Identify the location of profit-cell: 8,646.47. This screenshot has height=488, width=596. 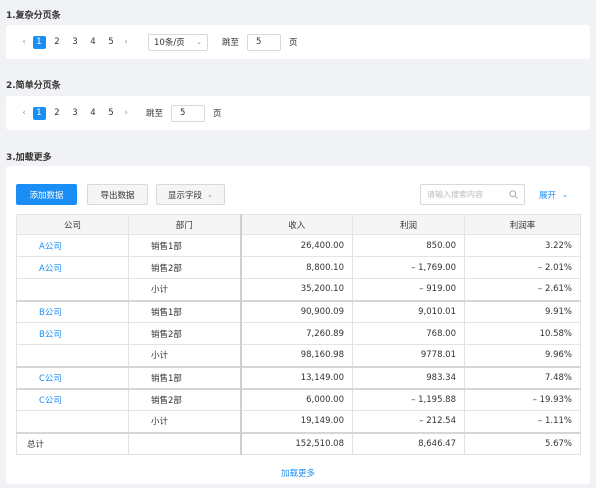
(408, 443).